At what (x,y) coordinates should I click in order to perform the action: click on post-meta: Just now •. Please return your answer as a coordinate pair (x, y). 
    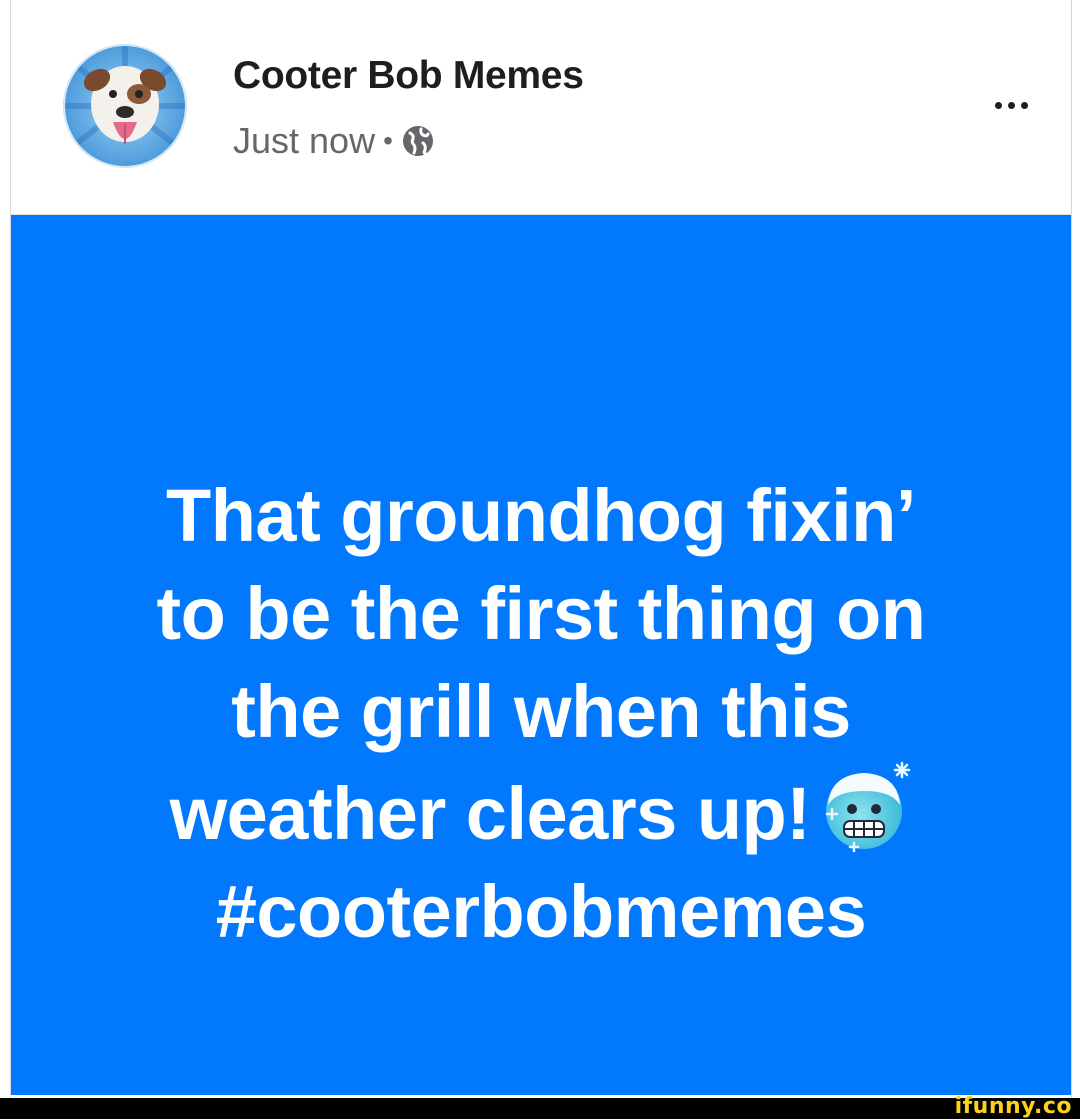
    Looking at the image, I should click on (334, 141).